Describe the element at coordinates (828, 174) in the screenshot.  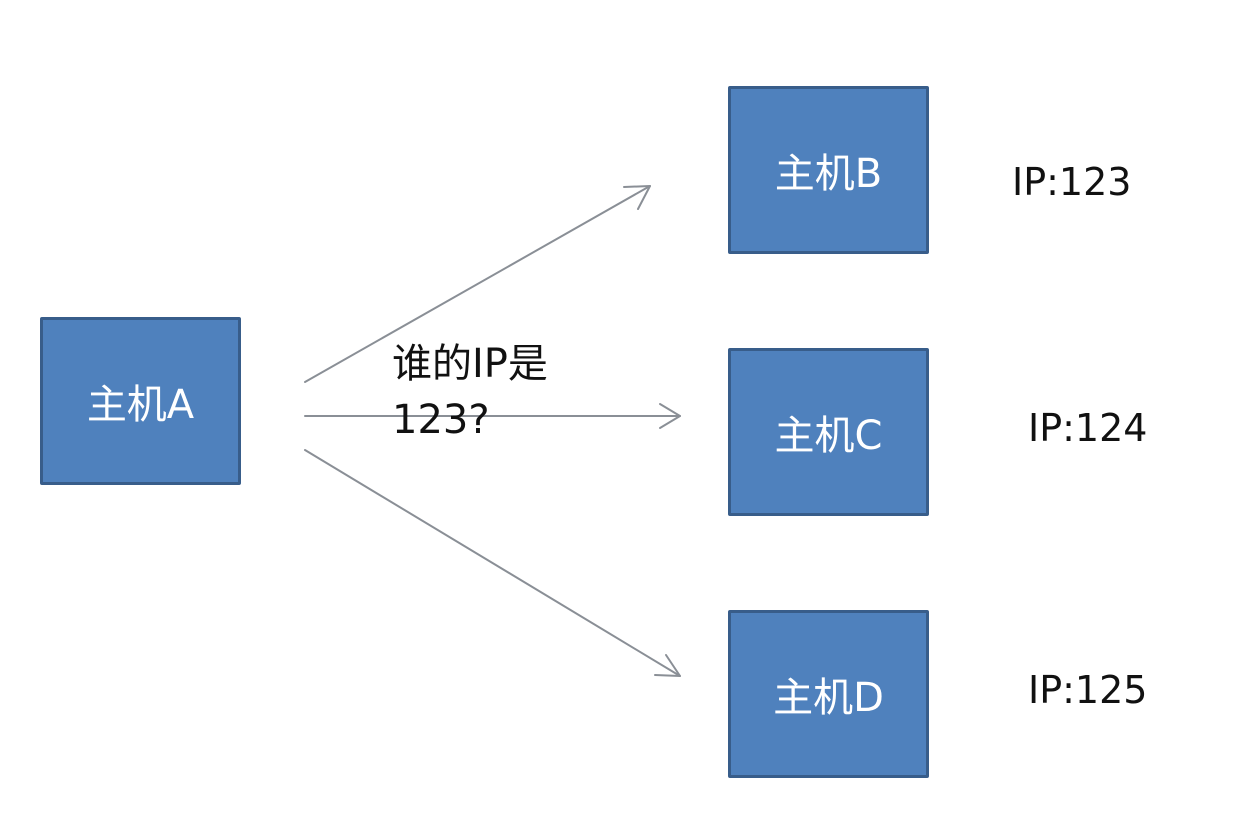
I see `host-b-label: 主机B` at that location.